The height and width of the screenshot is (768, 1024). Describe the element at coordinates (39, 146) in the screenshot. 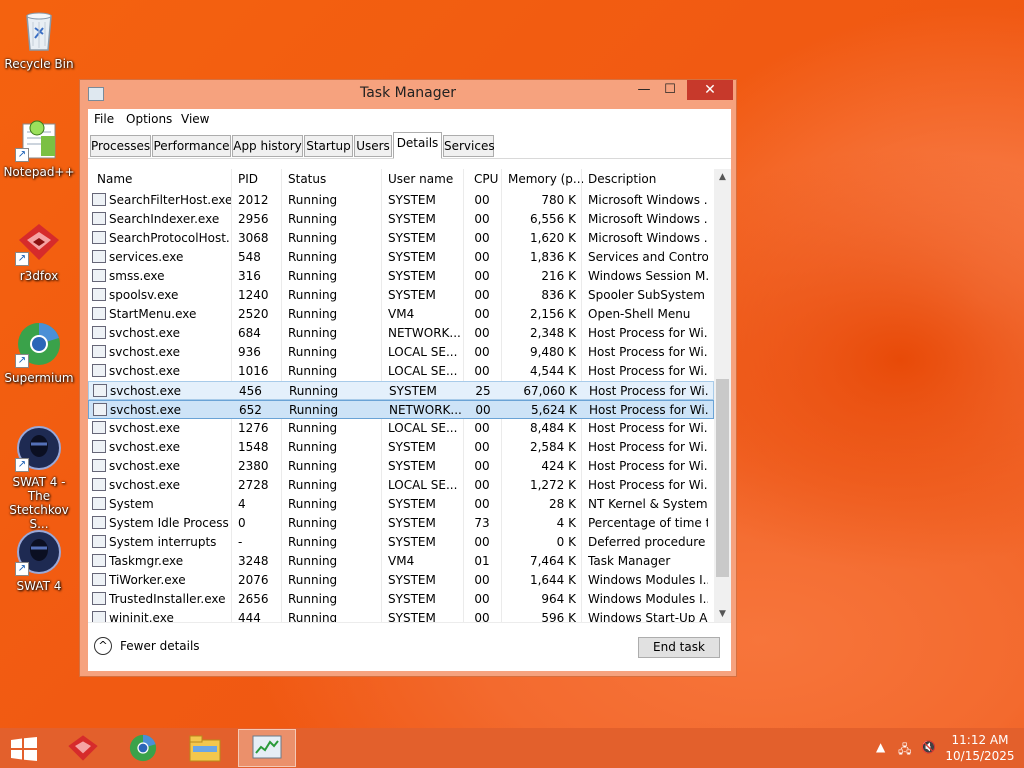

I see `desktop-icon-notepad-plus-plus: ↗ Notepad++` at that location.